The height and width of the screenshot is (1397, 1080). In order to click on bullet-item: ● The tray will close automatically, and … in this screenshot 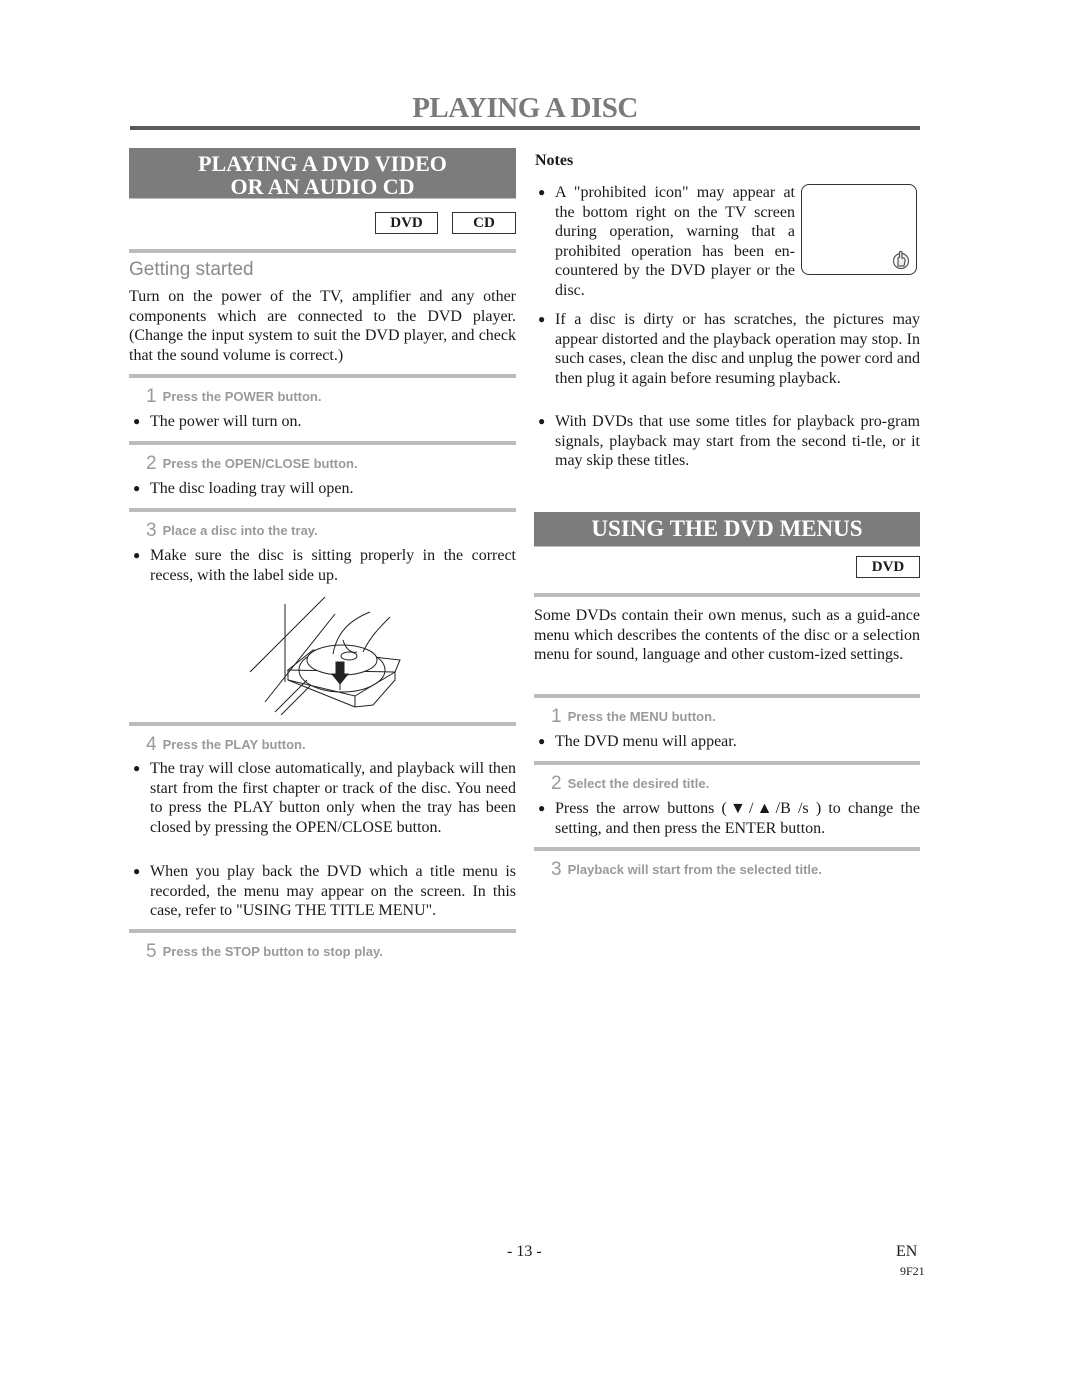, I will do `click(324, 798)`.